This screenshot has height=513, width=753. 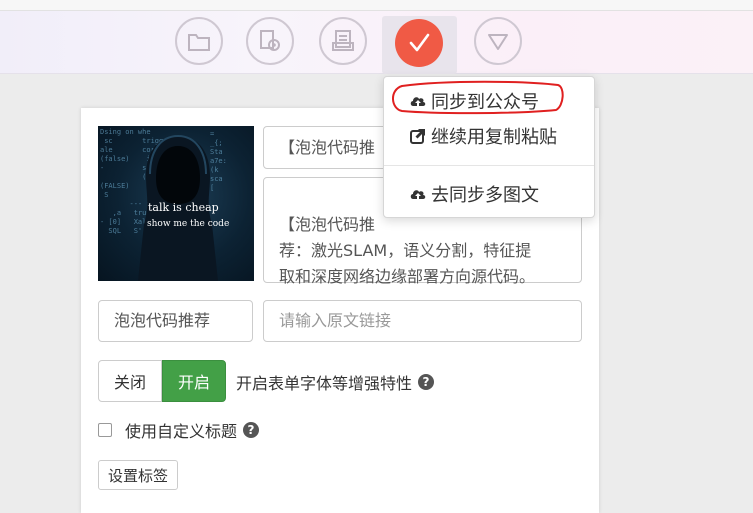 I want to click on toggle-on-button: 开启, so click(x=194, y=381).